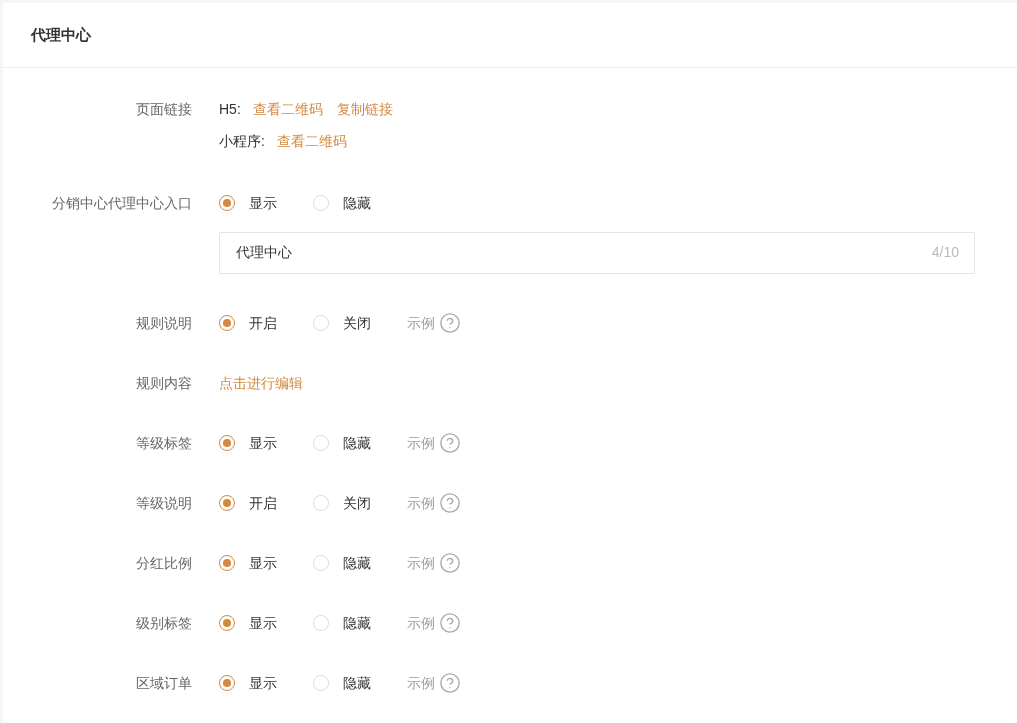 Image resolution: width=1017 pixels, height=723 pixels. Describe the element at coordinates (163, 563) in the screenshot. I see `field-label: 分红比例` at that location.